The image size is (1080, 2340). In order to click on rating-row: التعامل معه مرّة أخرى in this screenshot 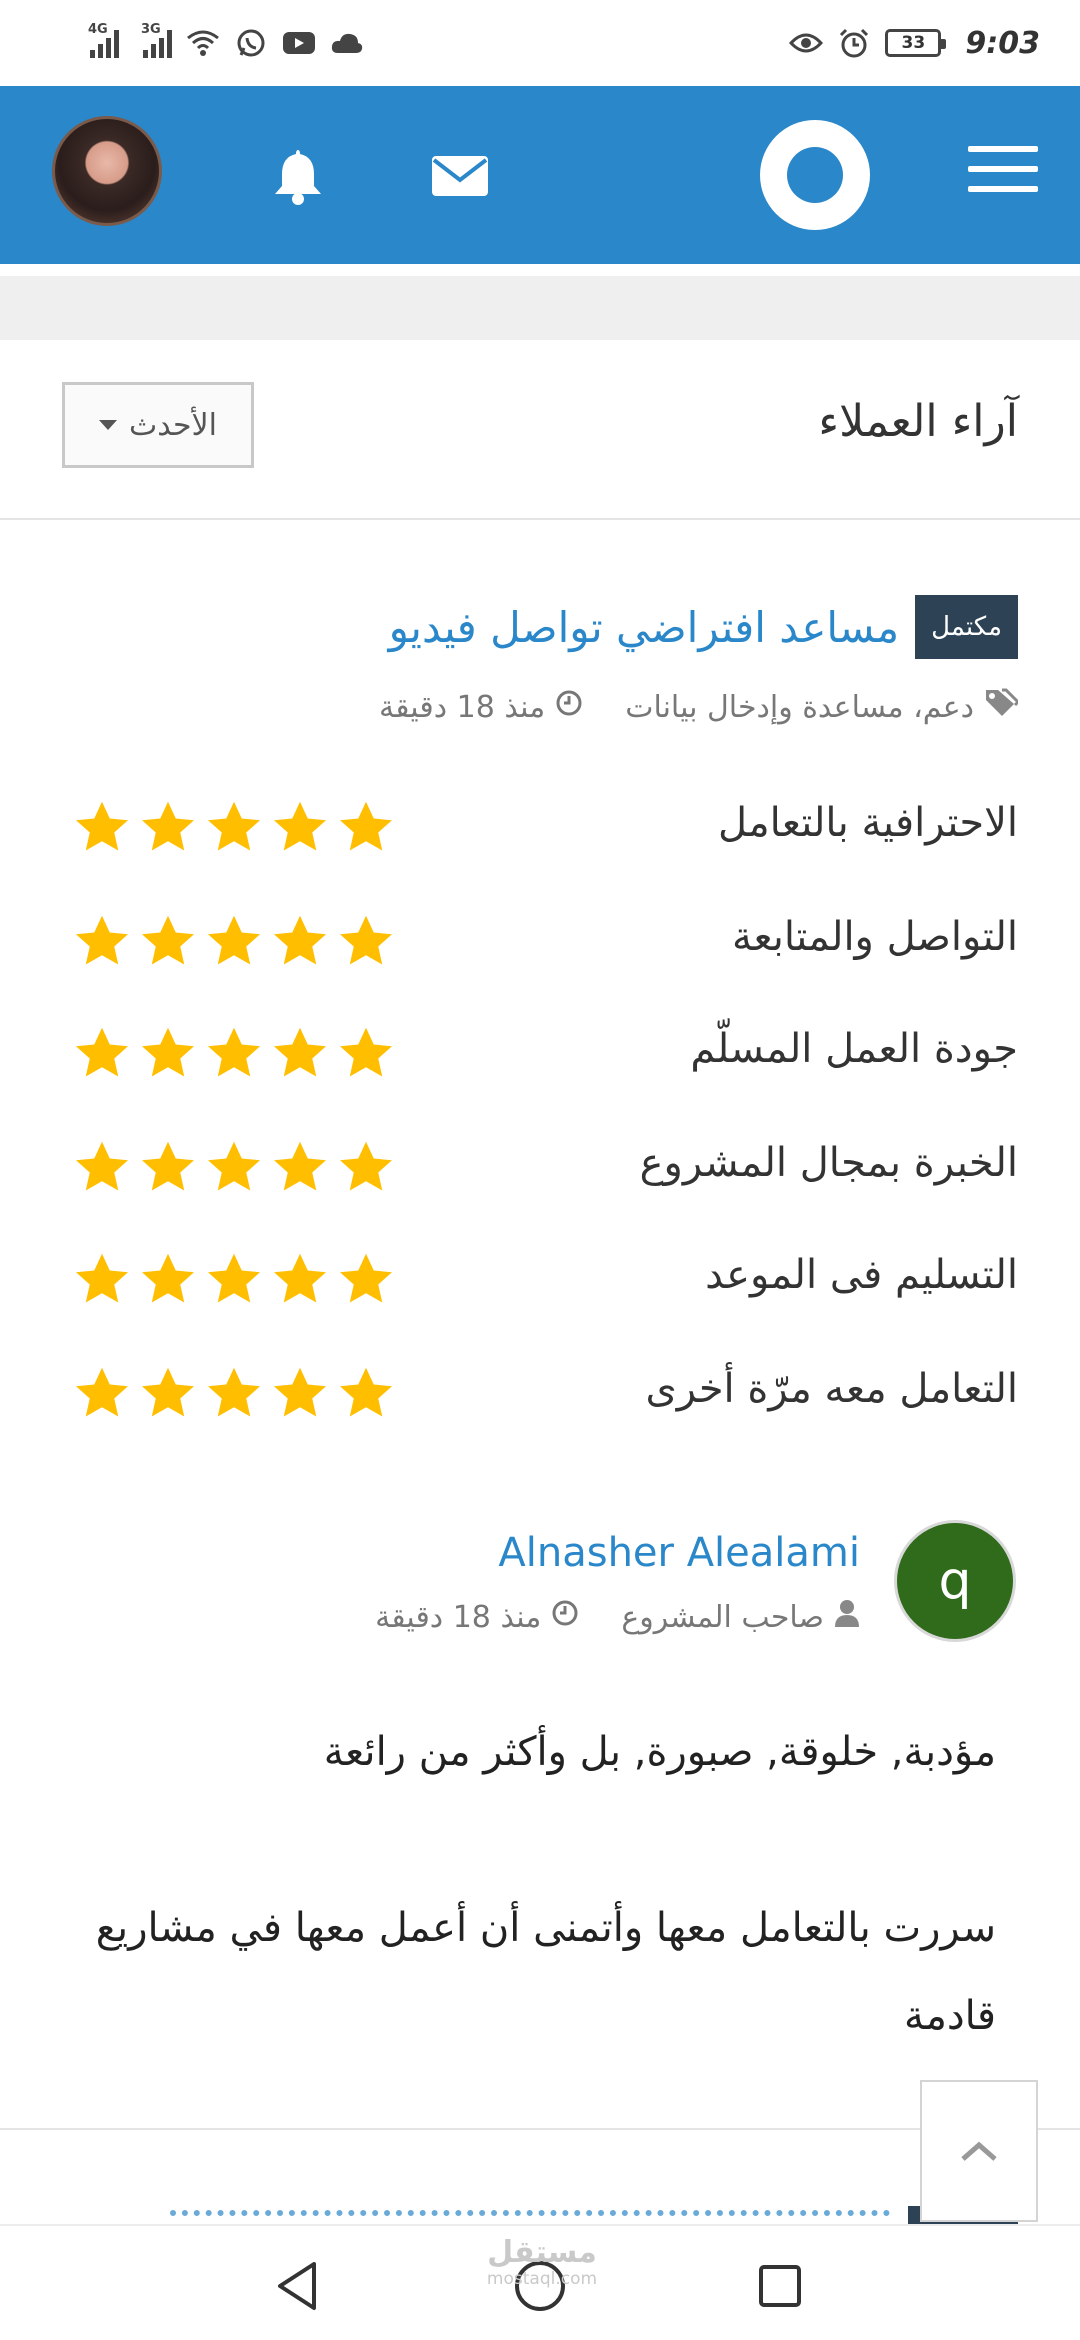, I will do `click(540, 1394)`.